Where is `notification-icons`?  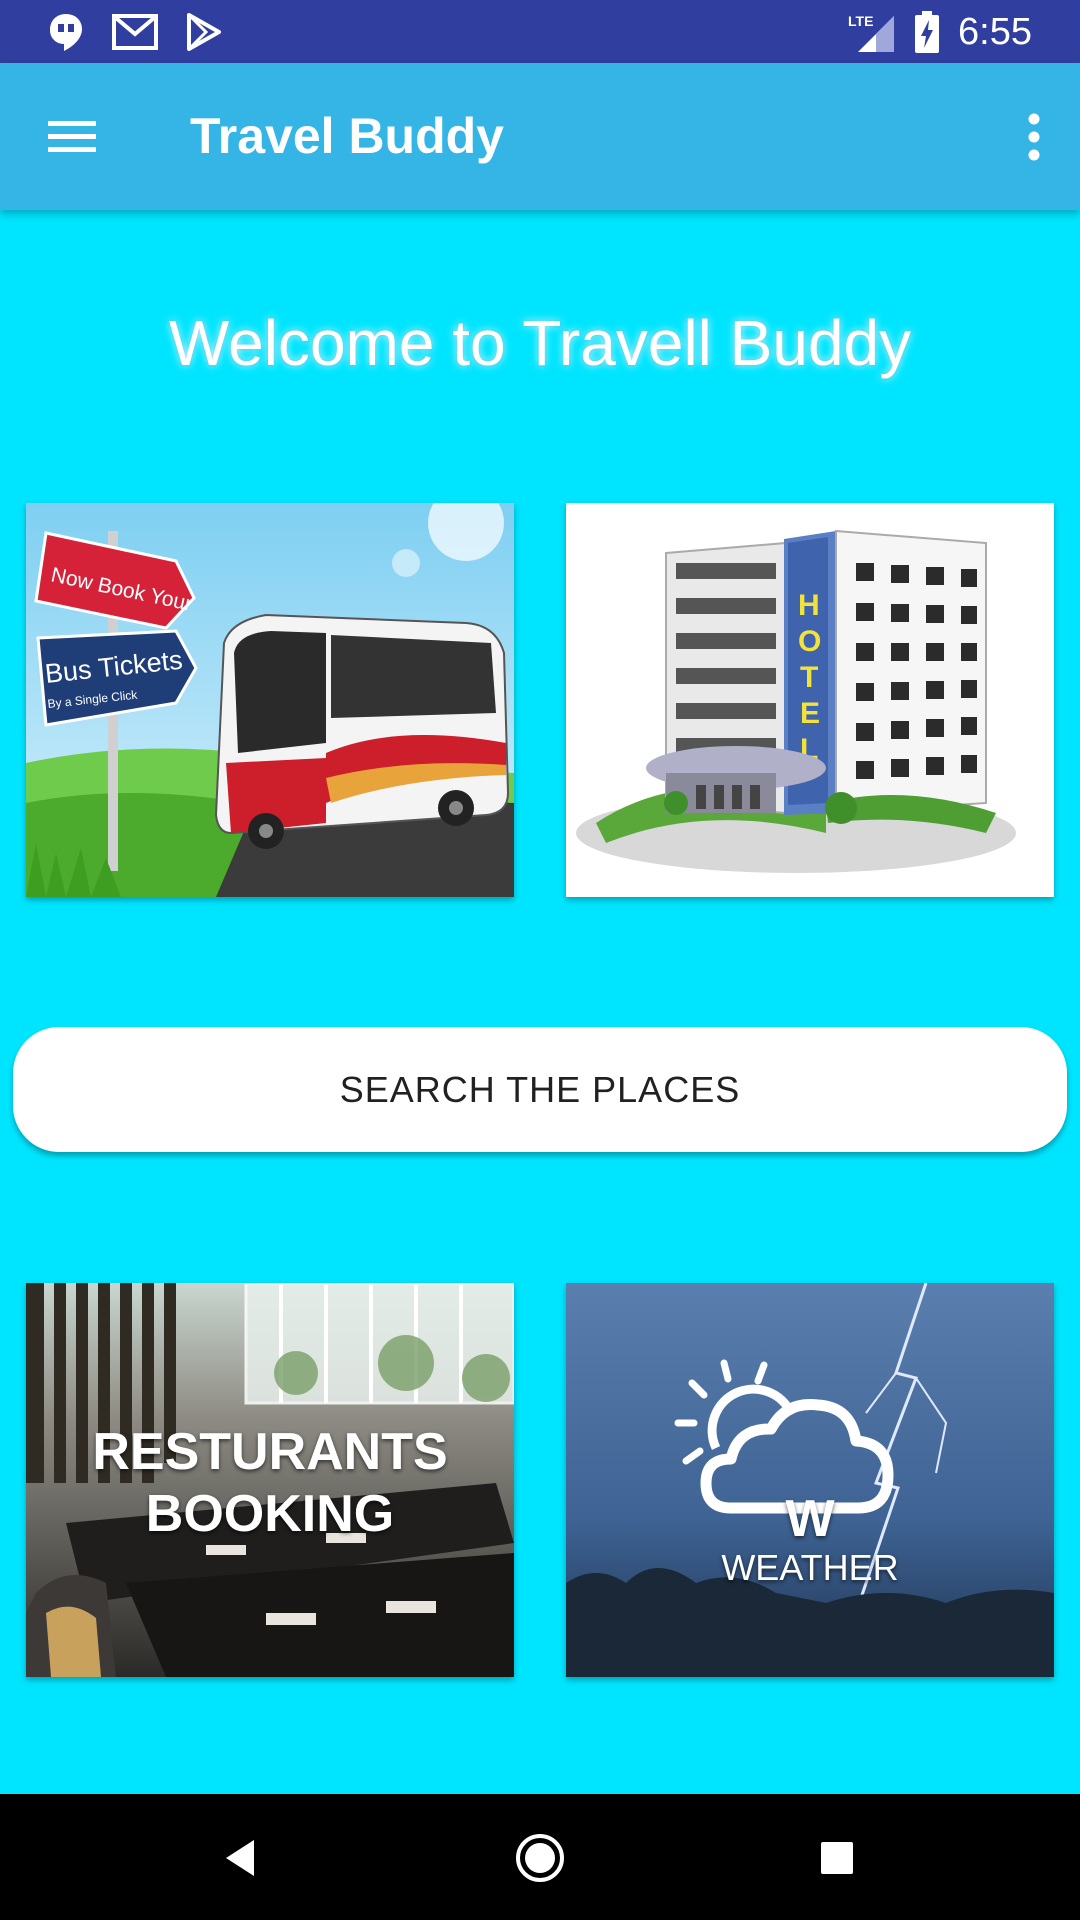
notification-icons is located at coordinates (135, 32).